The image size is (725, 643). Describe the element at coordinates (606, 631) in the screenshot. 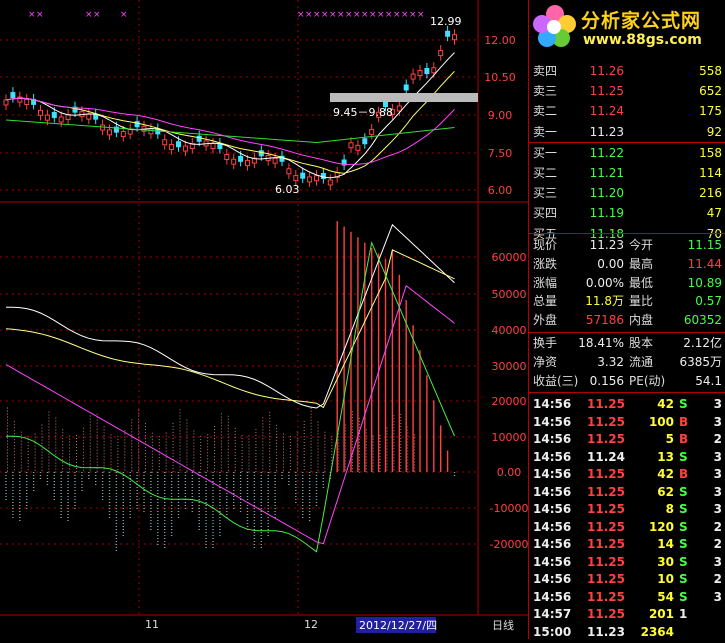

I see `tick-price: 11.23` at that location.